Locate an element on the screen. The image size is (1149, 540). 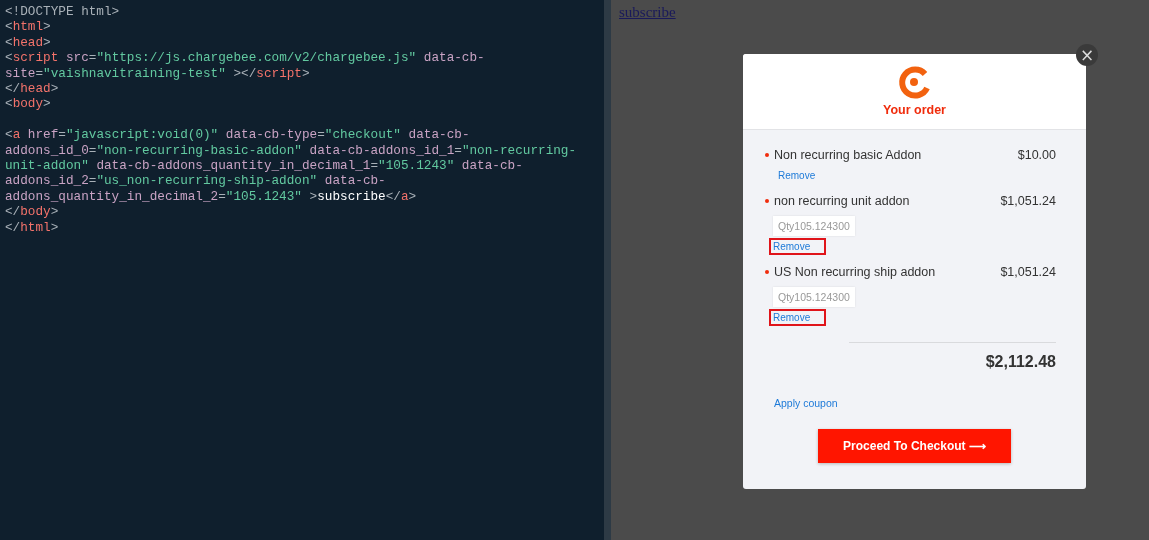
item-name: US Non recurring ship addon is located at coordinates (855, 272).